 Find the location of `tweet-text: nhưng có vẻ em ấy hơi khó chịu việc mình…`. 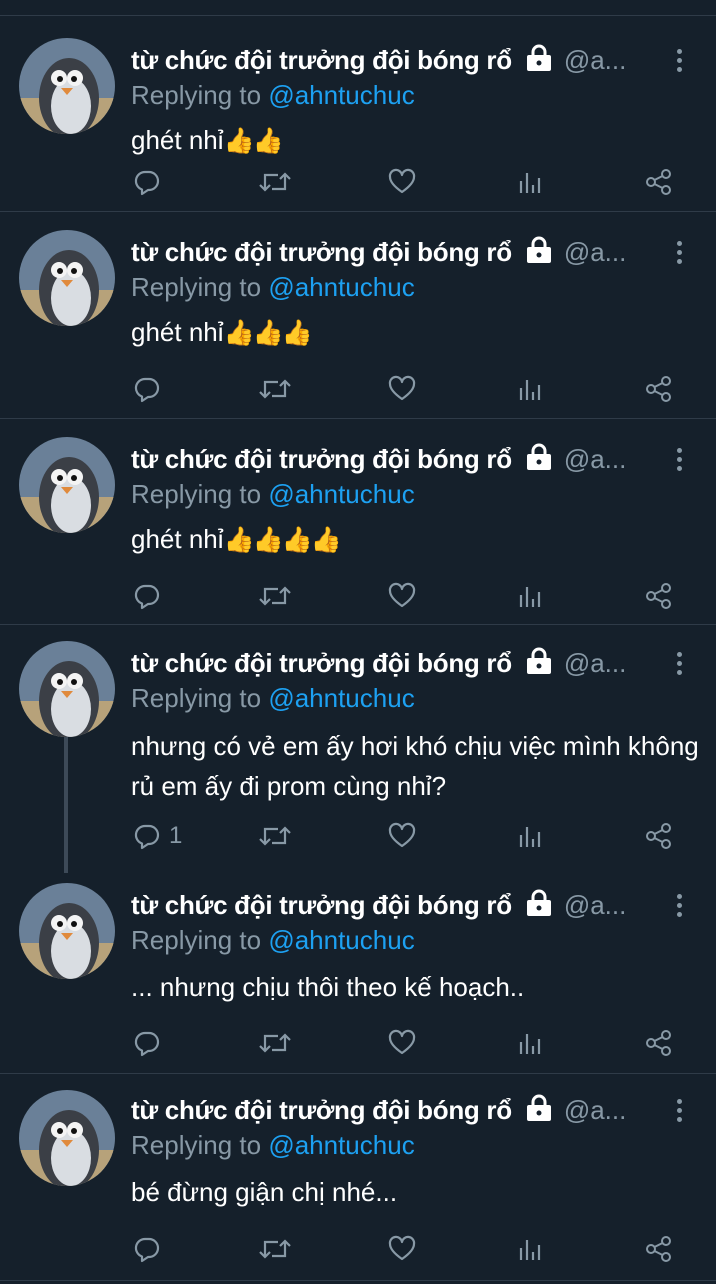

tweet-text: nhưng có vẻ em ấy hơi khó chịu việc mình… is located at coordinates (416, 766).